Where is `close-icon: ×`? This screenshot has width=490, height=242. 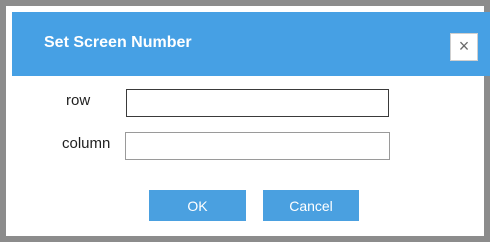 close-icon: × is located at coordinates (464, 46).